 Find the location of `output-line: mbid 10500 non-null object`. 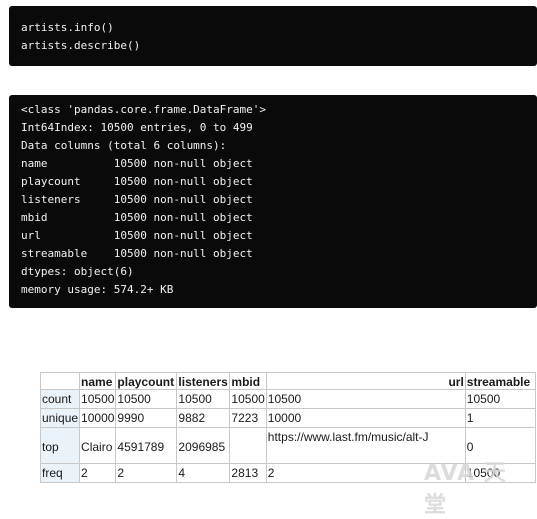

output-line: mbid 10500 non-null object is located at coordinates (137, 217).